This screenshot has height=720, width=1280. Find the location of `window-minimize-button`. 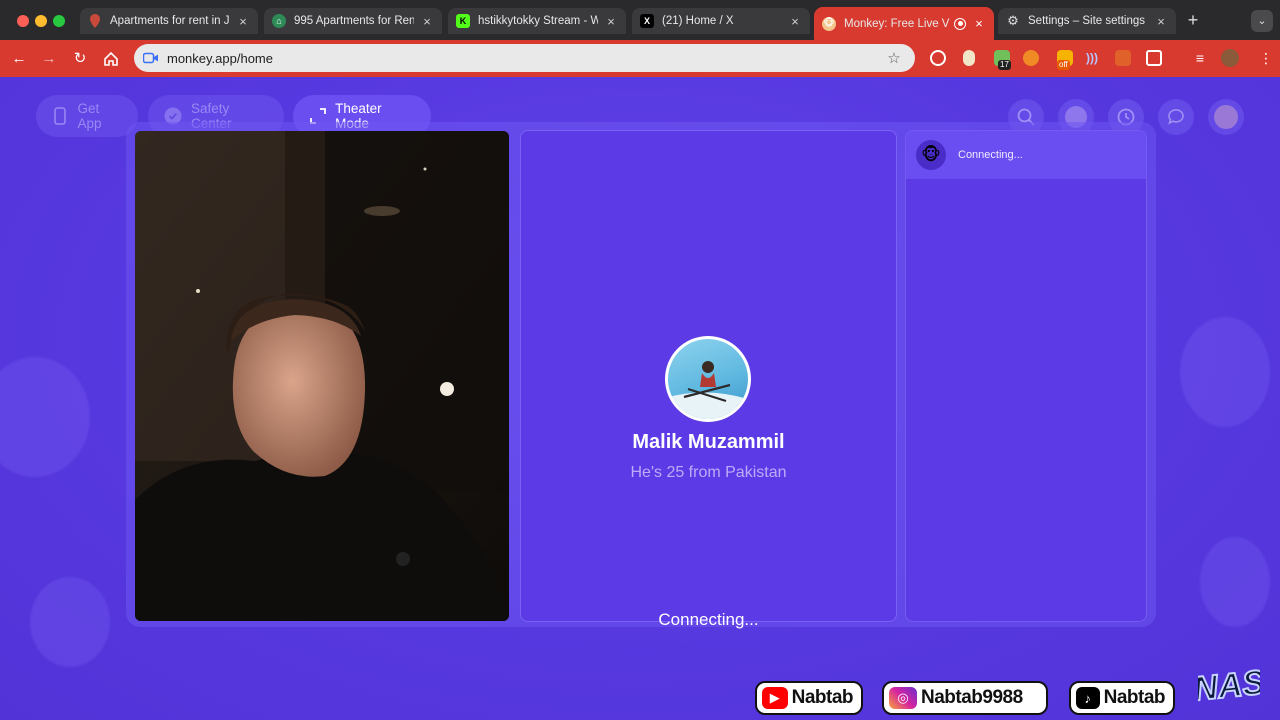

window-minimize-button is located at coordinates (41, 21).